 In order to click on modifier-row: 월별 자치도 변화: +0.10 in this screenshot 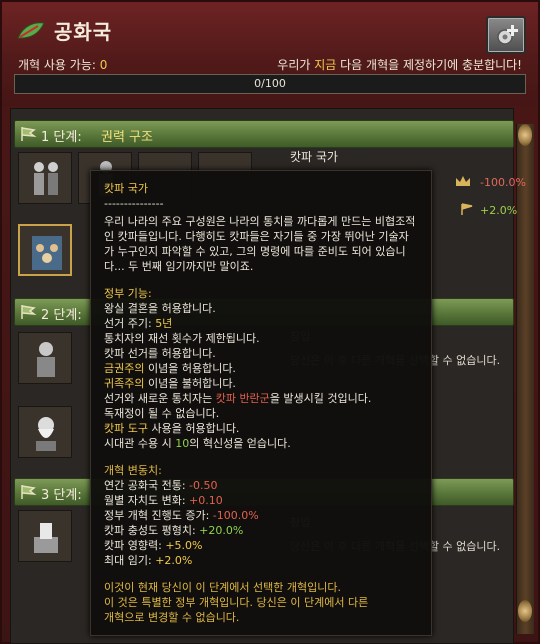, I will do `click(261, 500)`.